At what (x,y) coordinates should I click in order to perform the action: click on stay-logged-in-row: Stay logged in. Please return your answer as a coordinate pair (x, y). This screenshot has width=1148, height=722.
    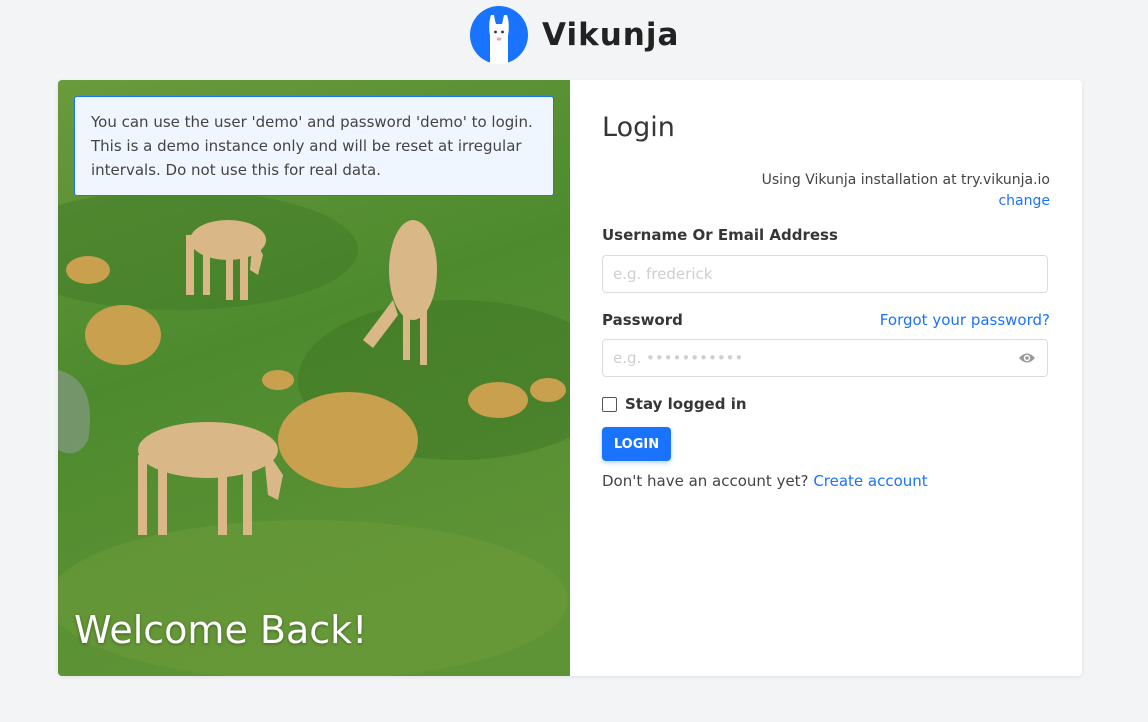
    Looking at the image, I should click on (674, 404).